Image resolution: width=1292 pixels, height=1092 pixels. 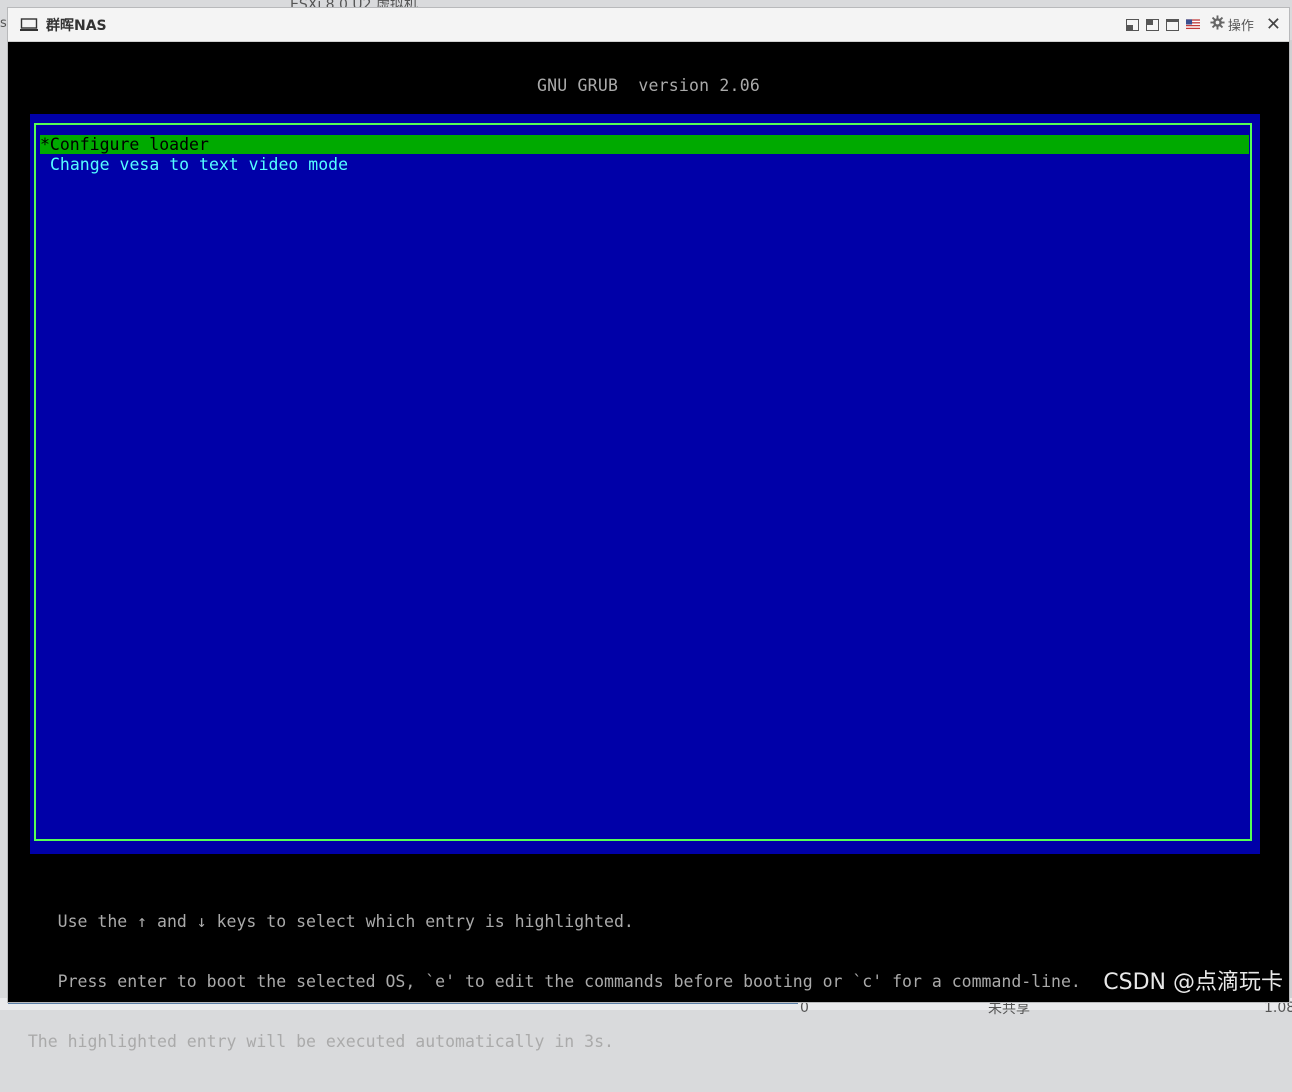 I want to click on actions-menu-button: 操作, so click(x=1232, y=24).